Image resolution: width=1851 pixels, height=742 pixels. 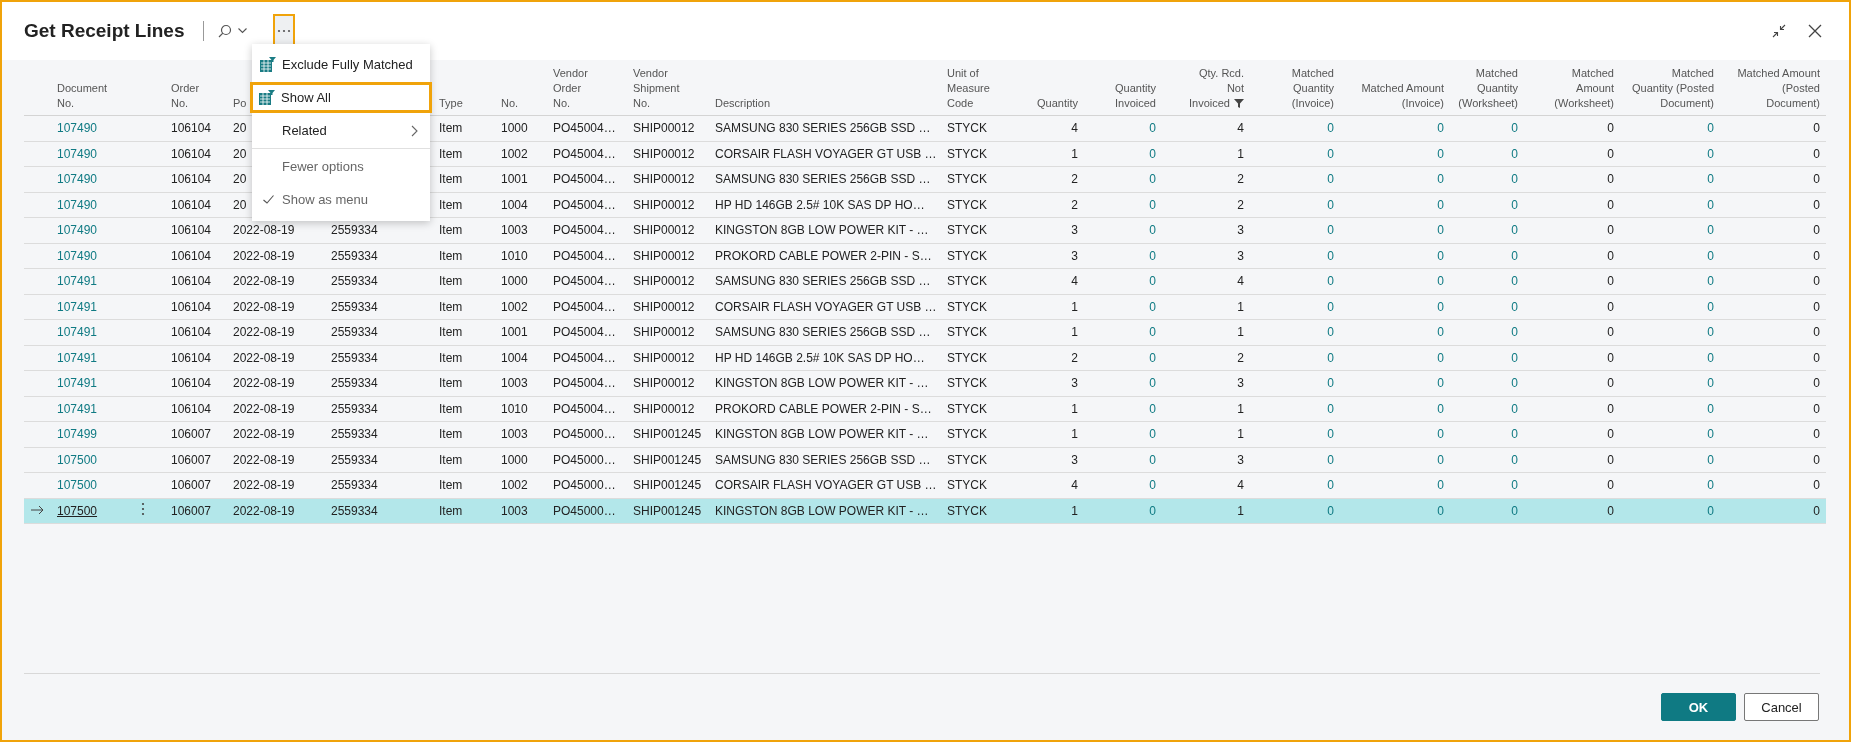 What do you see at coordinates (1781, 707) in the screenshot?
I see `cancel-button: Cancel` at bounding box center [1781, 707].